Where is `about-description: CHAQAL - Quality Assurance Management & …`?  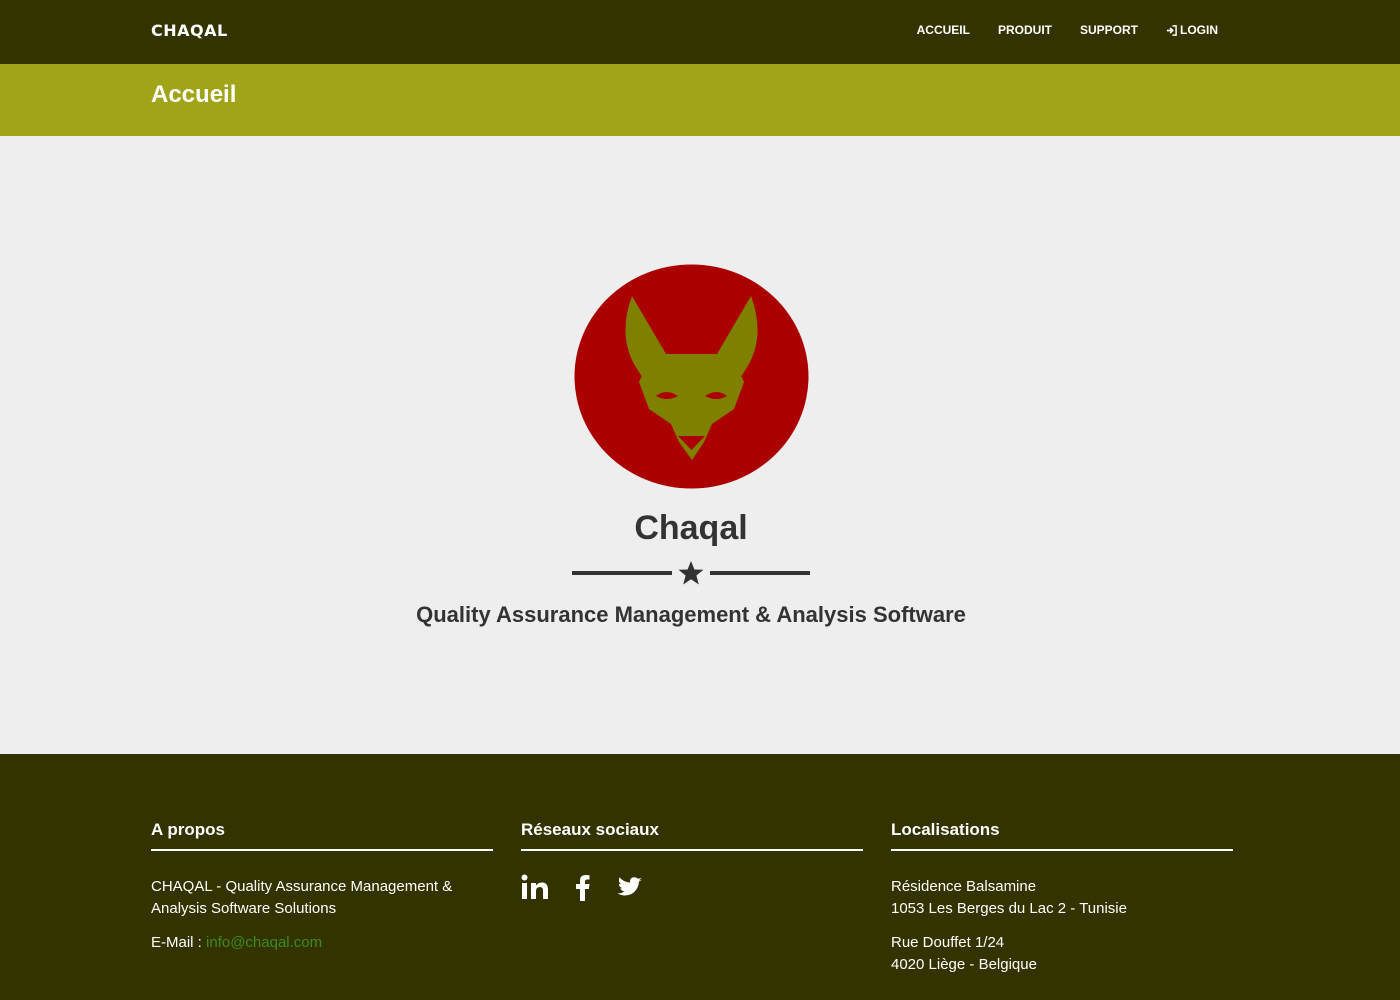
about-description: CHAQAL - Quality Assurance Management & … is located at coordinates (302, 897).